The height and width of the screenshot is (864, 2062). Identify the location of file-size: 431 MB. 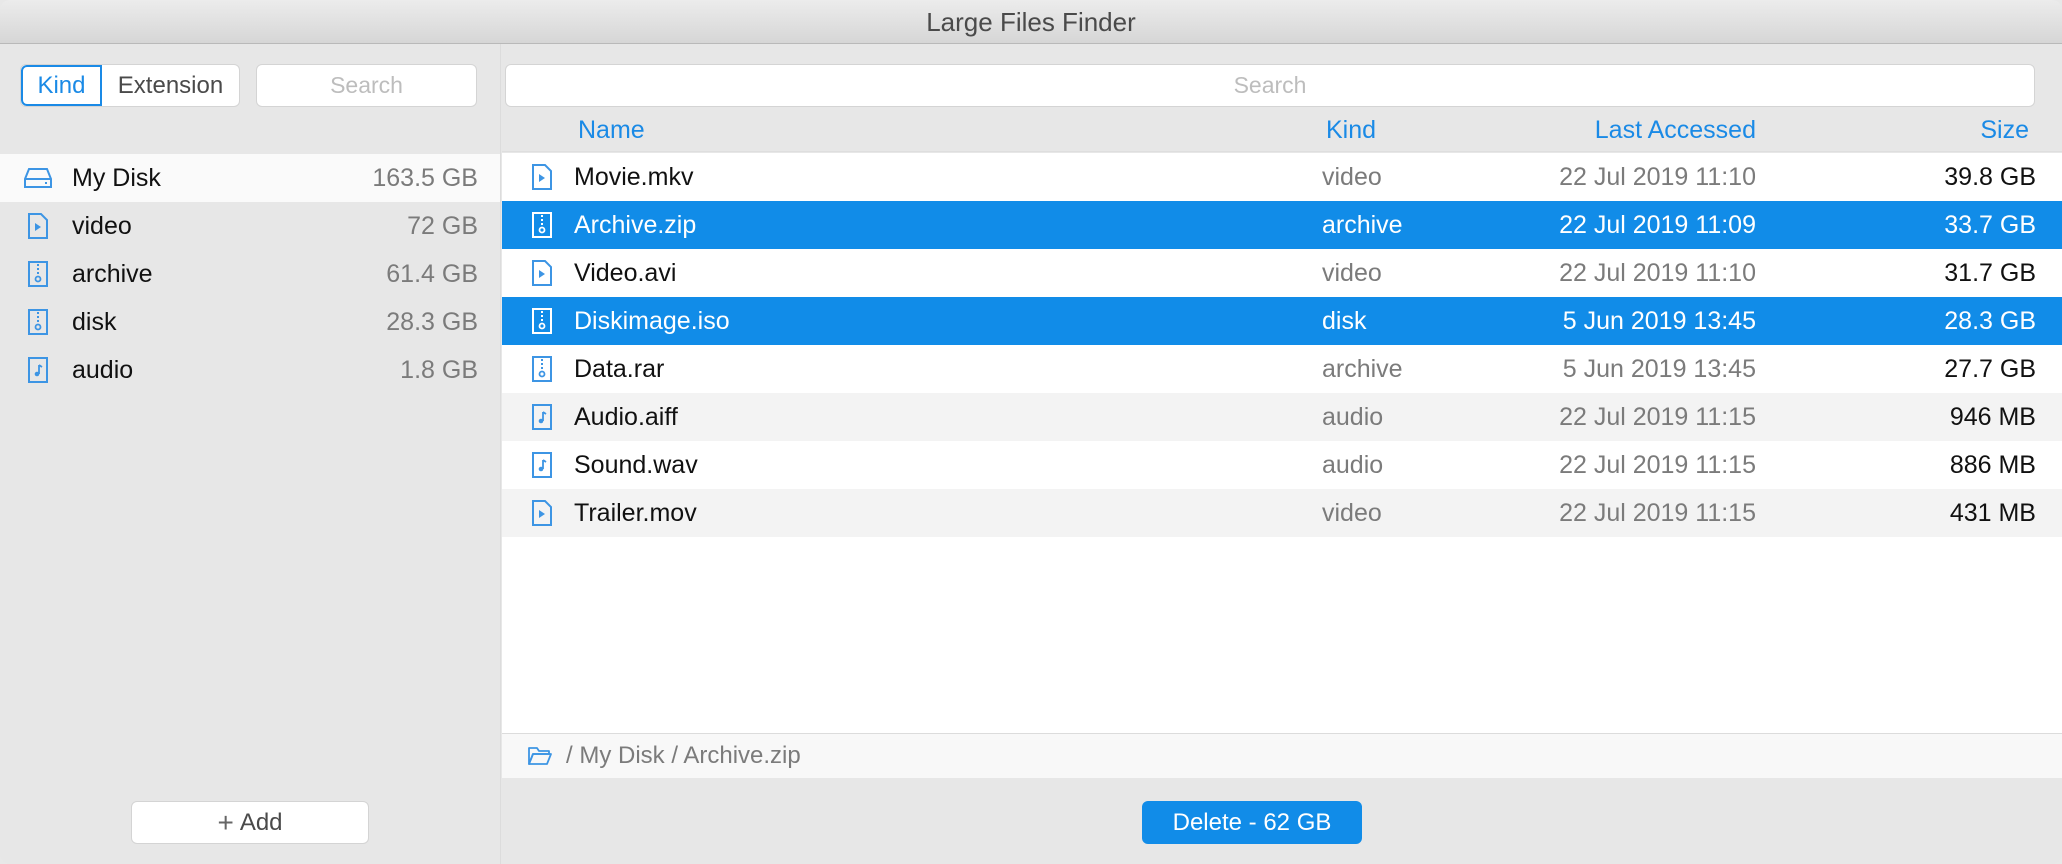
(1992, 512).